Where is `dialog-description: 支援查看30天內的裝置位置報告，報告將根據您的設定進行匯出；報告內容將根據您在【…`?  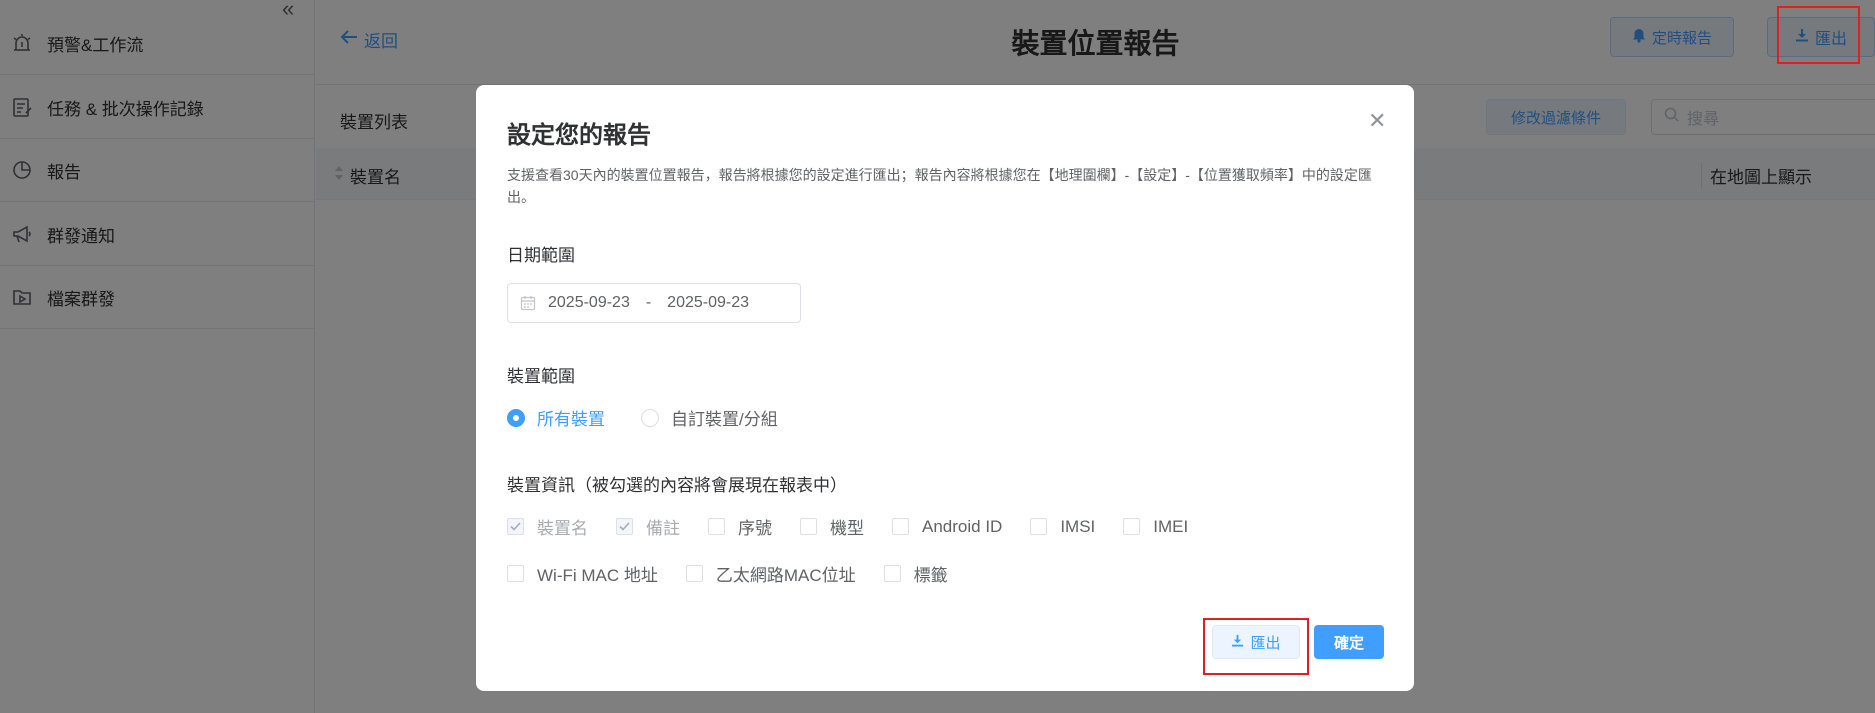 dialog-description: 支援查看30天內的裝置位置報告，報告將根據您的設定進行匯出；報告內容將根據您在【… is located at coordinates (939, 186).